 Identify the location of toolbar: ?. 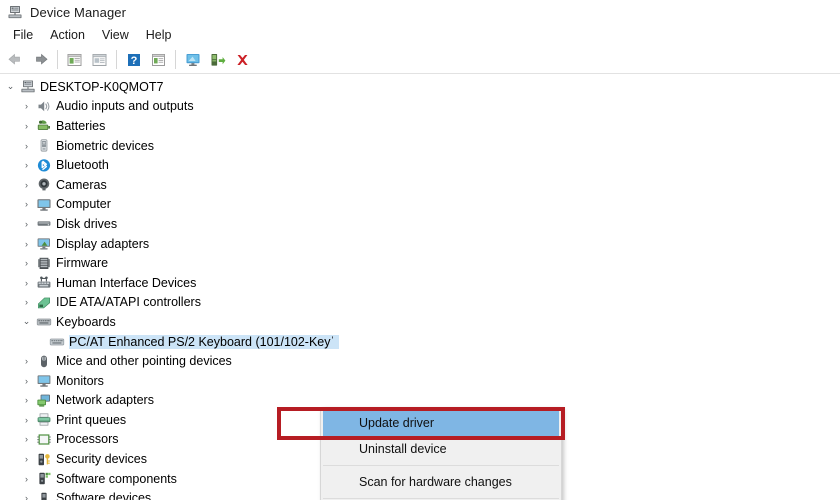
(420, 60).